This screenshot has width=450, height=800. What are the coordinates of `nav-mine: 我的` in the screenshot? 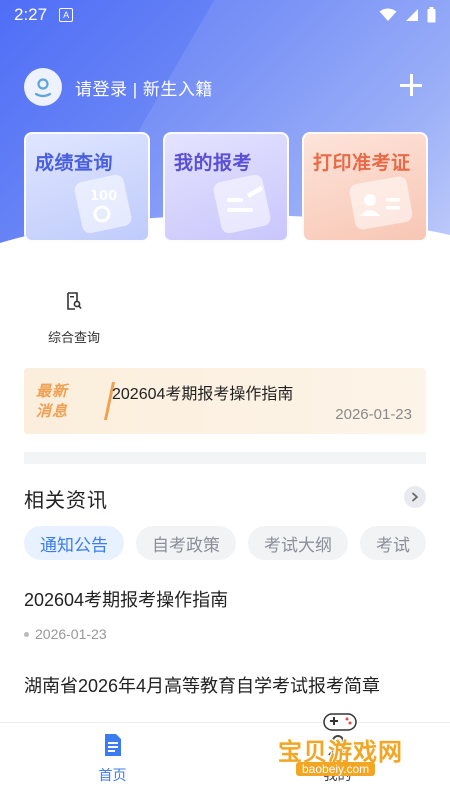 It's located at (337, 761).